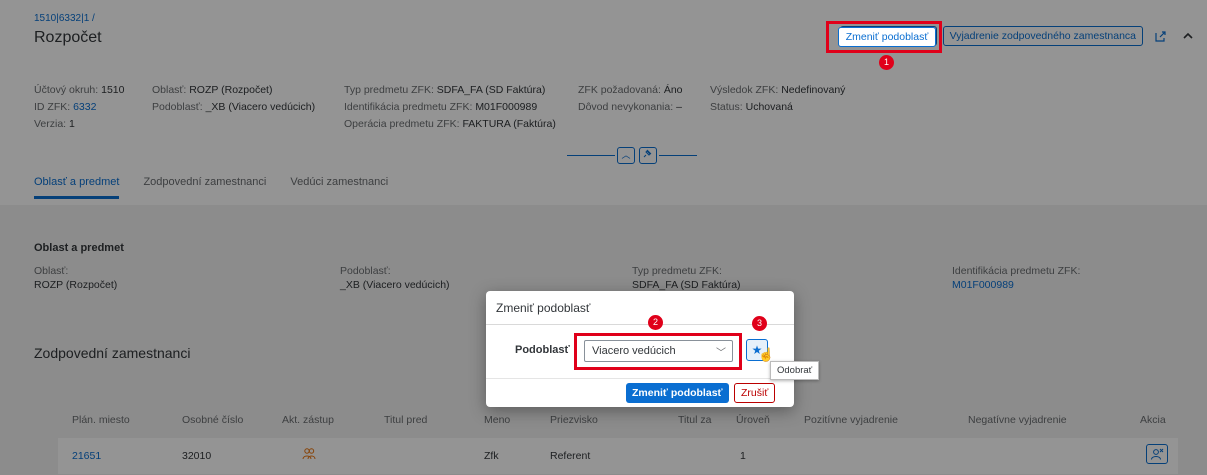 The height and width of the screenshot is (475, 1207). Describe the element at coordinates (759, 323) in the screenshot. I see `step-badge-3: 3` at that location.